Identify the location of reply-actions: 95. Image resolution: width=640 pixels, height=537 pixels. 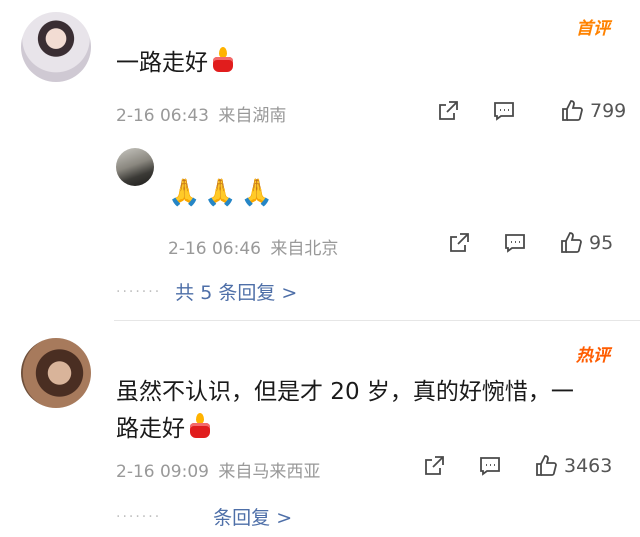
(530, 243).